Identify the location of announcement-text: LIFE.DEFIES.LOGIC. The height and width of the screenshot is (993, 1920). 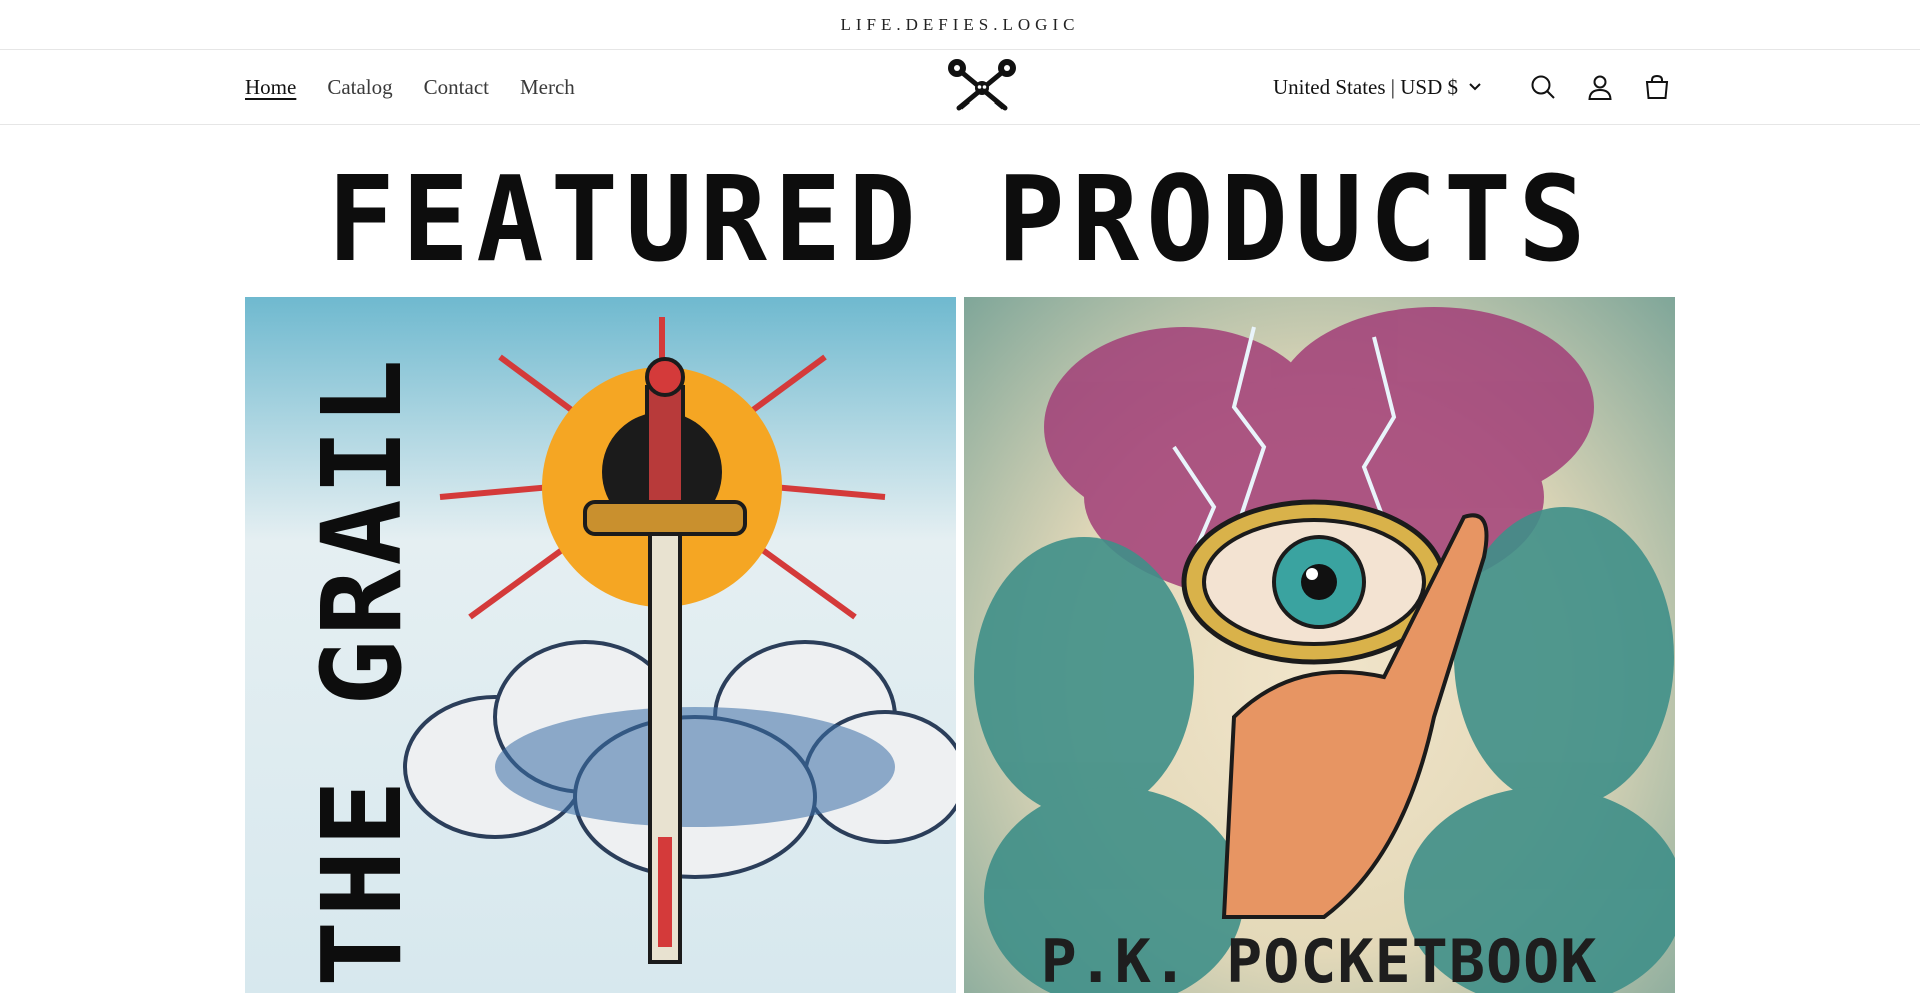
(960, 24).